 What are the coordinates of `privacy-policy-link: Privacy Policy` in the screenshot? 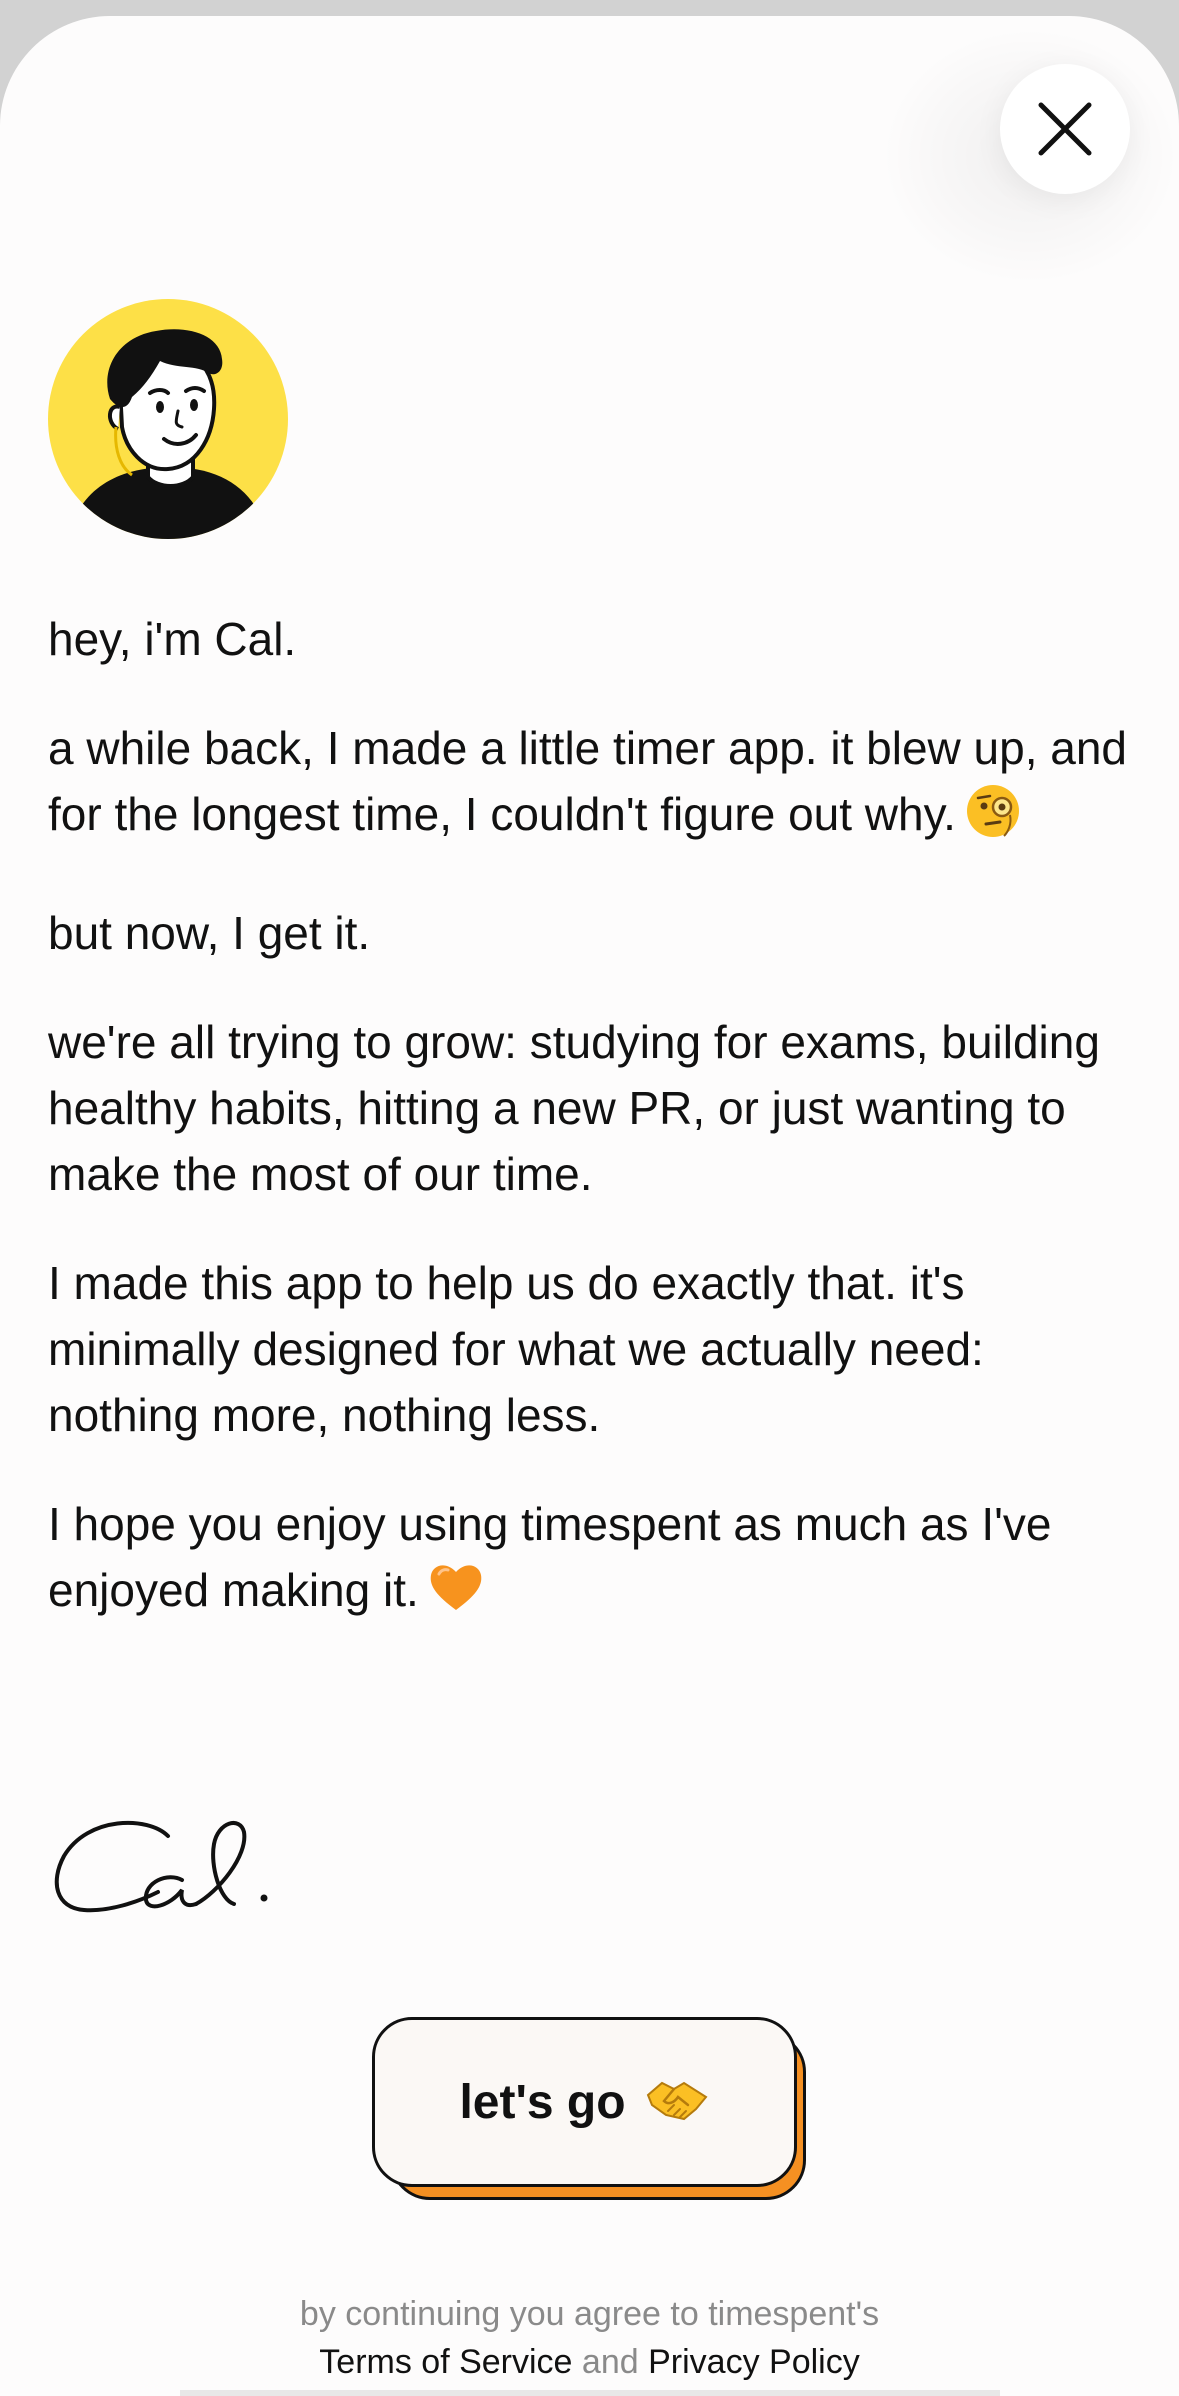 It's located at (754, 2362).